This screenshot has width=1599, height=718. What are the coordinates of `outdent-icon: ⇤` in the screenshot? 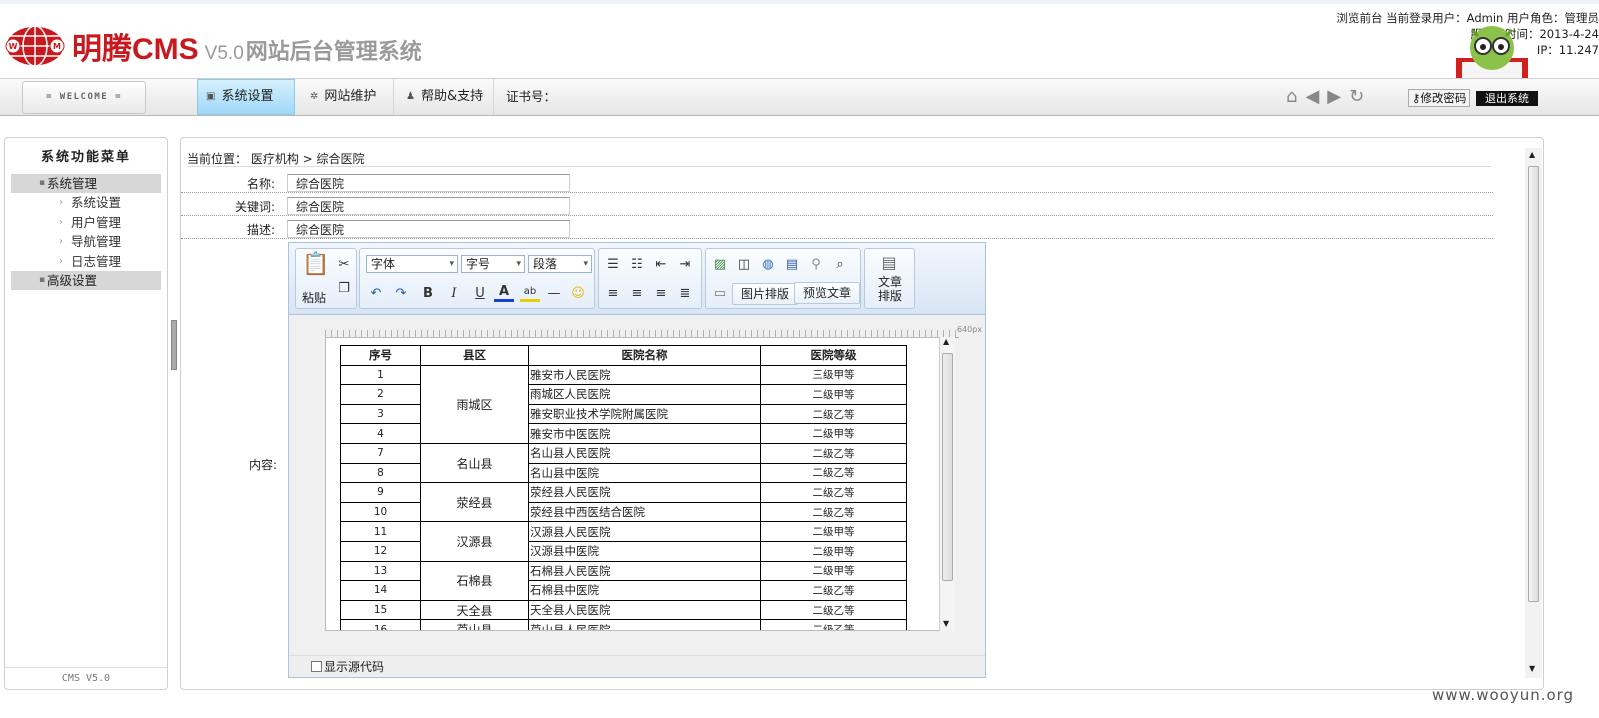 It's located at (661, 265).